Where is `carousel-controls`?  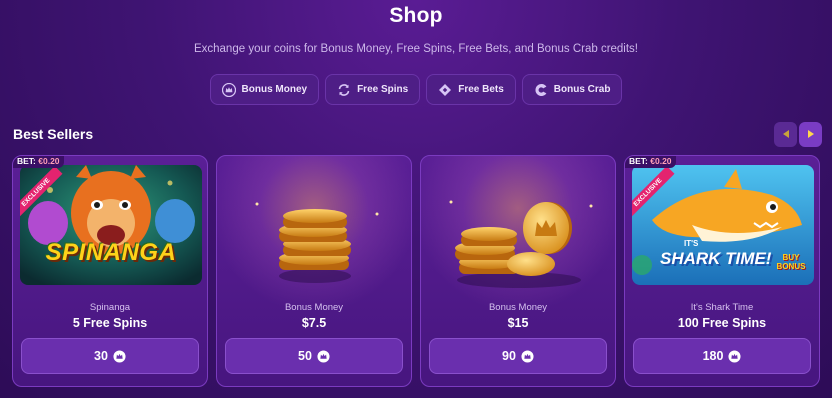
carousel-controls is located at coordinates (798, 134).